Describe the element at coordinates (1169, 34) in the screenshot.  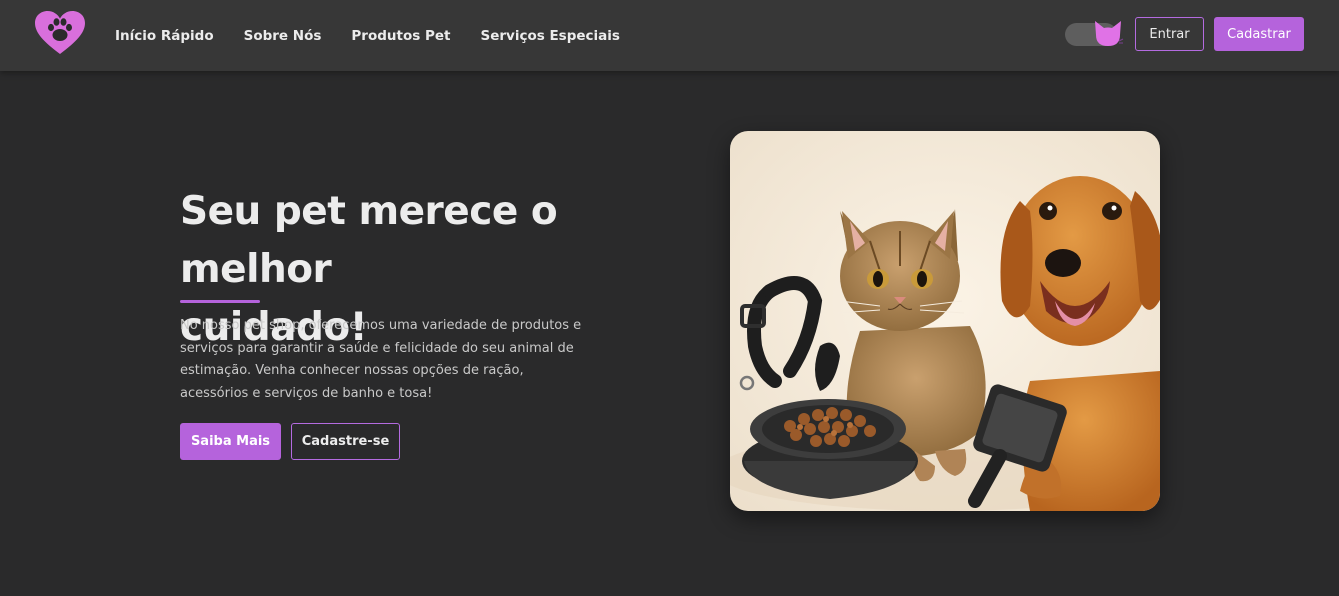
I see `login-button: Entrar` at that location.